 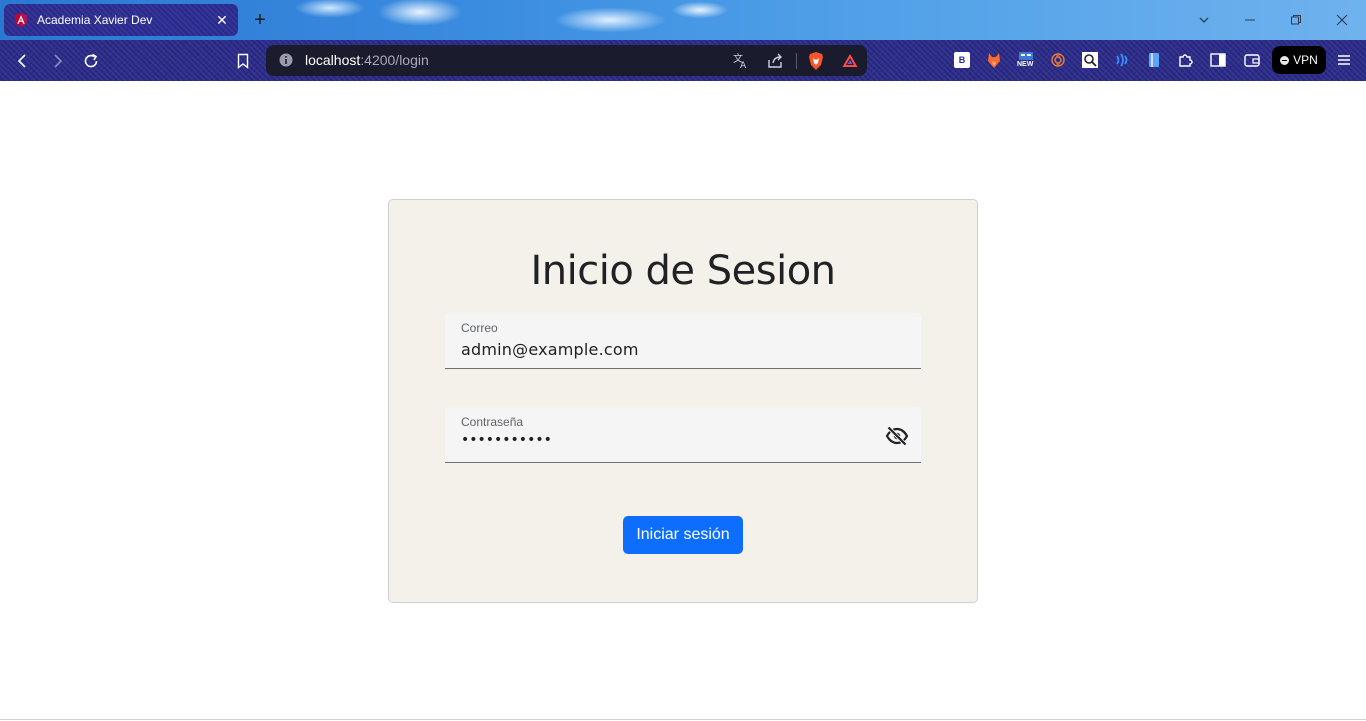 What do you see at coordinates (683, 20) in the screenshot?
I see `tab-strip: Academia Xavier Dev ✕ +` at bounding box center [683, 20].